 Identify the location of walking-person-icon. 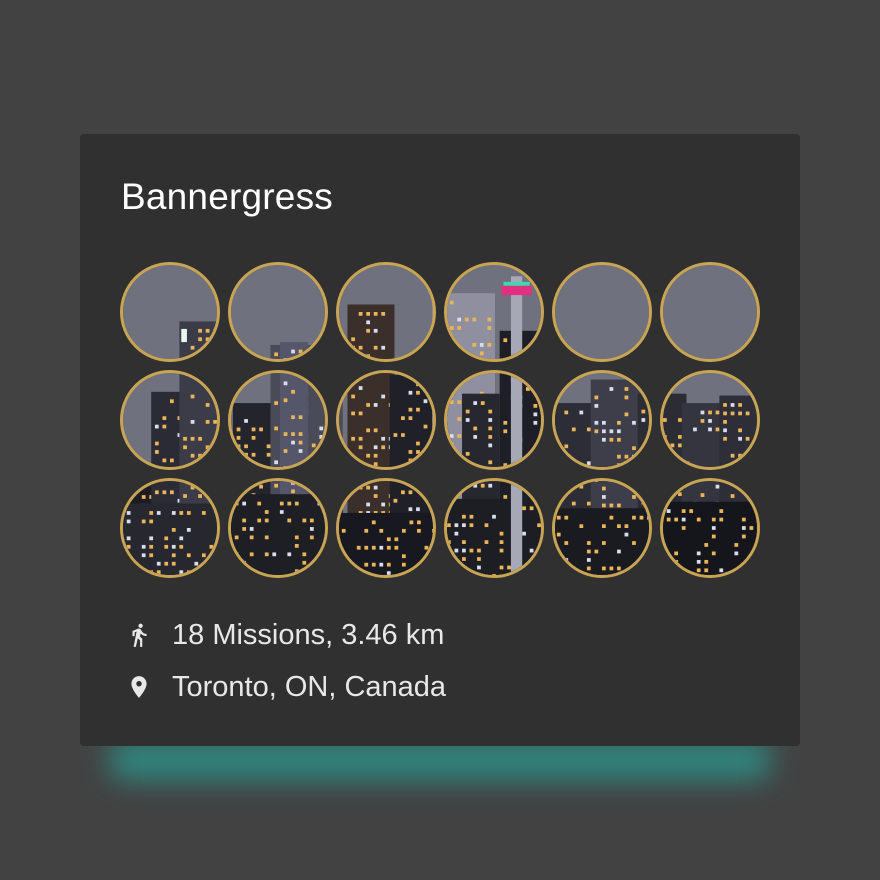
(139, 635).